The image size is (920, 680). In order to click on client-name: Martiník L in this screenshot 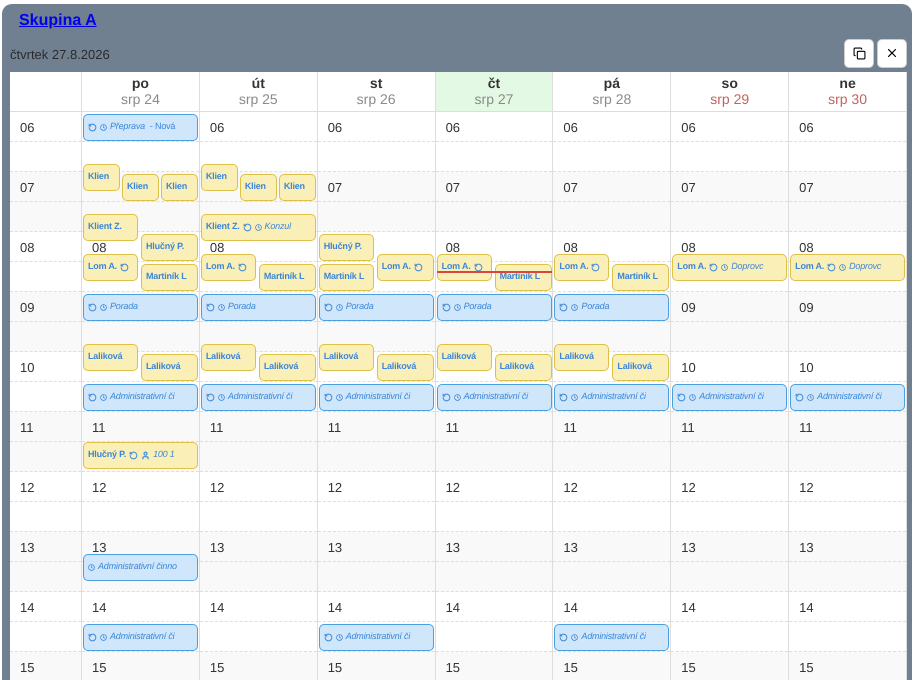, I will do `click(166, 277)`.